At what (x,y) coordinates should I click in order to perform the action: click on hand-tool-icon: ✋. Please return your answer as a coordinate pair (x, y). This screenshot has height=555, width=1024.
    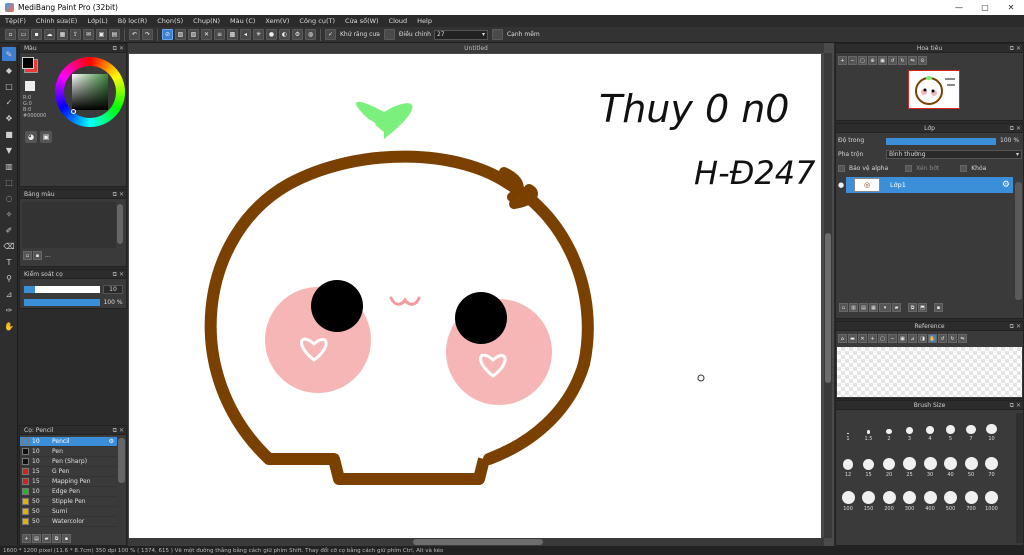
    Looking at the image, I should click on (9, 326).